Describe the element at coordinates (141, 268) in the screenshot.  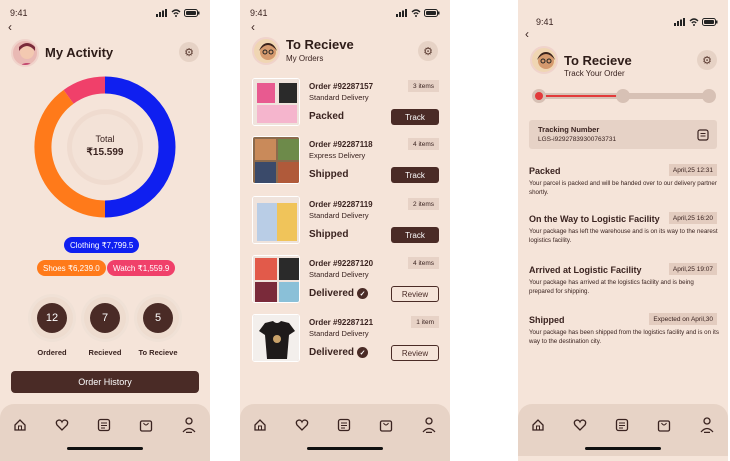
I see `legend-watch: Watch ₹1,559.9` at that location.